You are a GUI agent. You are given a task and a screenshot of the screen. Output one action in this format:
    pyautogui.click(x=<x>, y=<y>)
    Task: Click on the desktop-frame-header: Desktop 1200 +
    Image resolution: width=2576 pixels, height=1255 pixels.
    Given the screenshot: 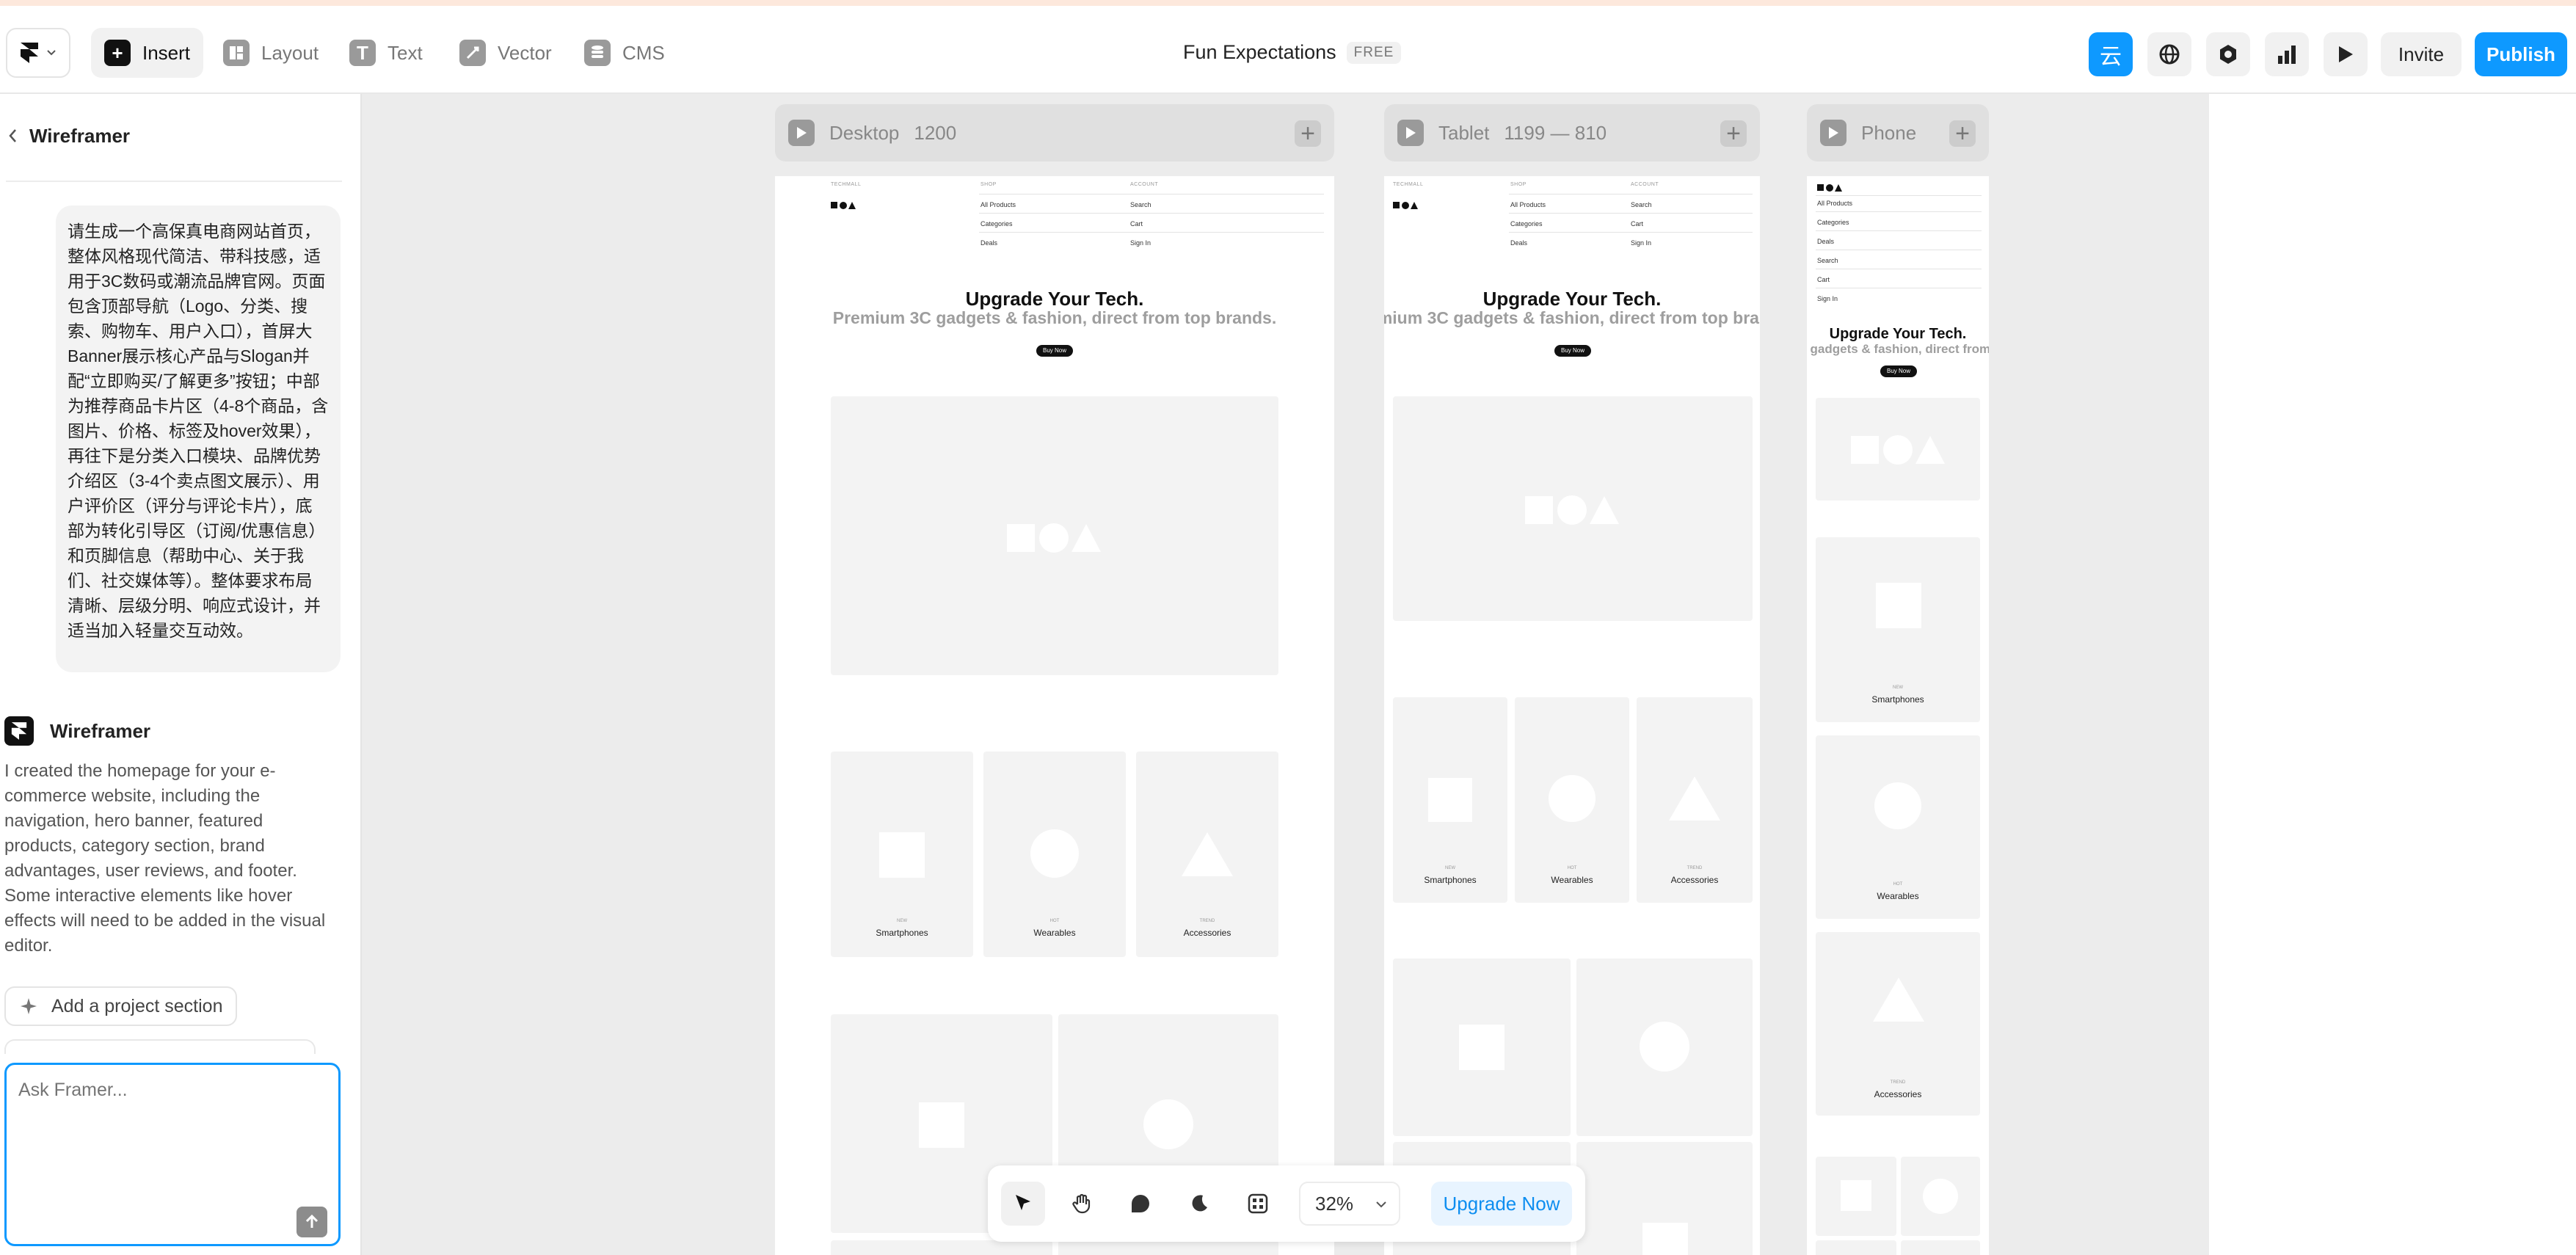 What is the action you would take?
    pyautogui.click(x=1054, y=132)
    